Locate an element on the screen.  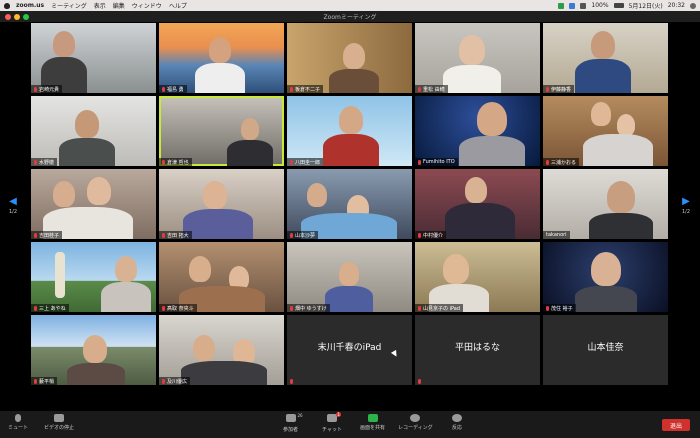
participant-name-bar: 八田圭一郎 is located at coordinates (305, 162).